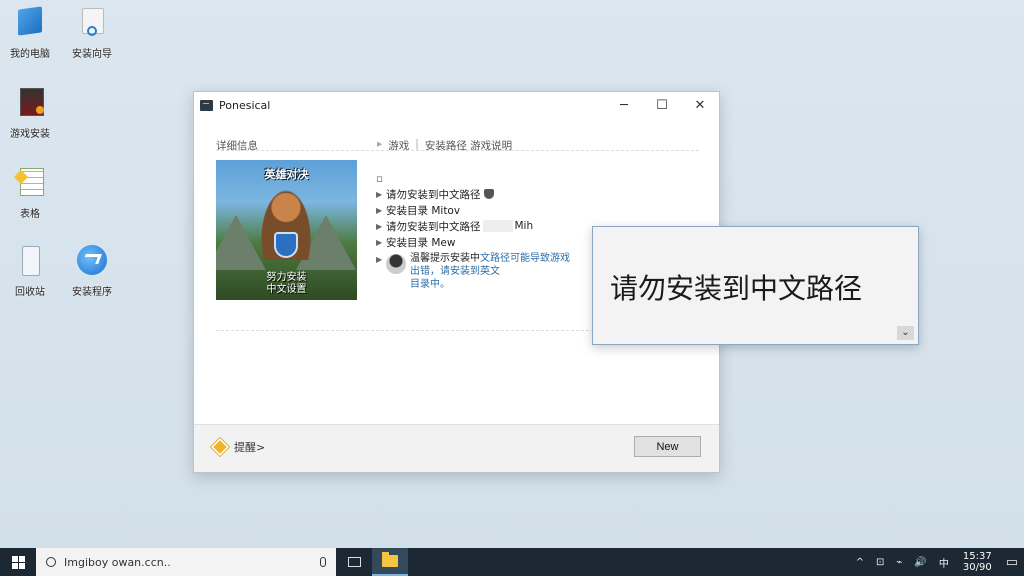  I want to click on desktop-icon-game-installer: 游戏安装, so click(30, 113).